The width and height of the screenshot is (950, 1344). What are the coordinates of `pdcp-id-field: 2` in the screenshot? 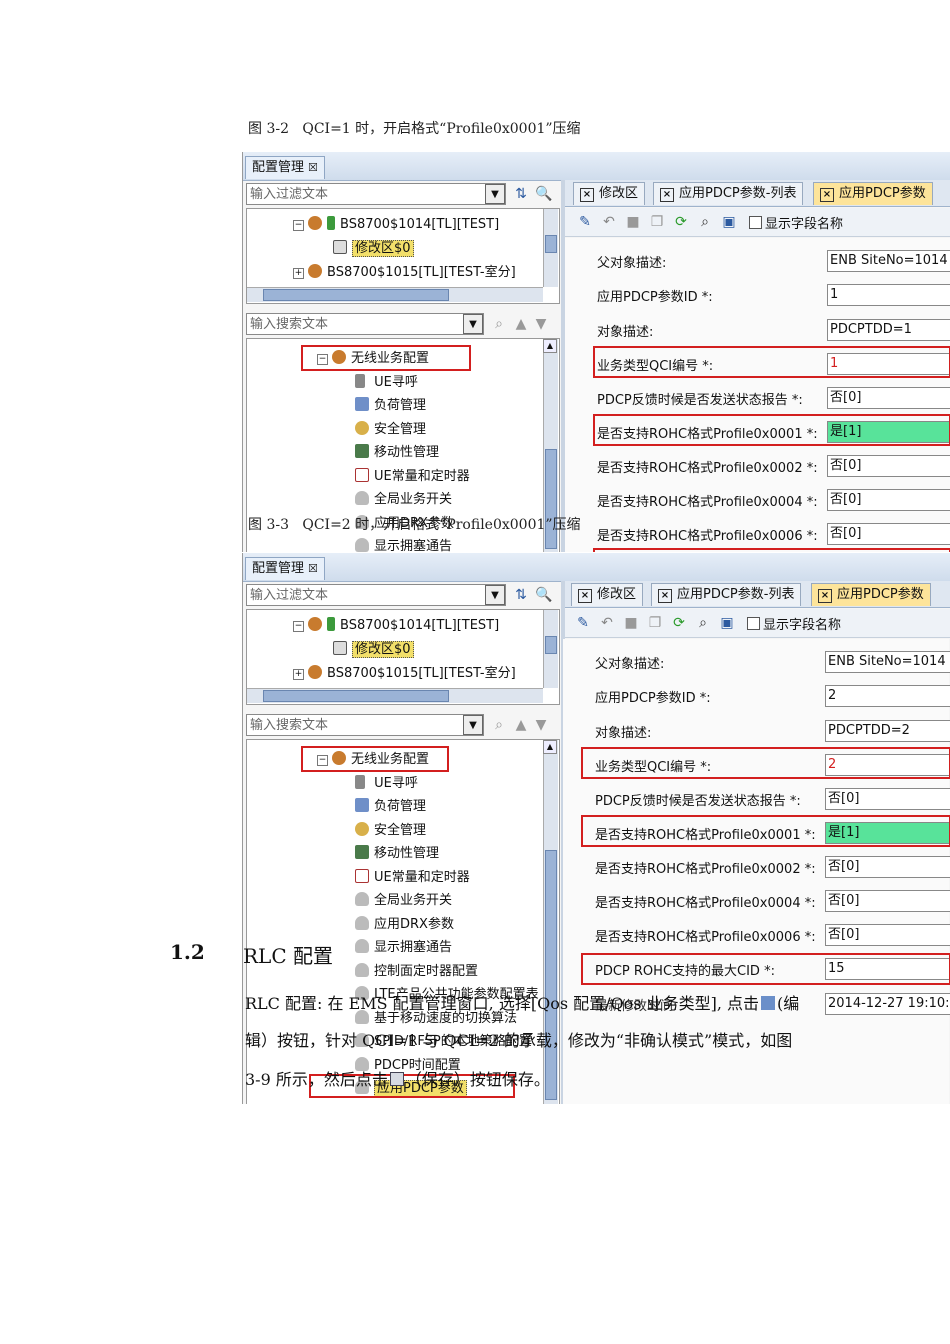 It's located at (887, 696).